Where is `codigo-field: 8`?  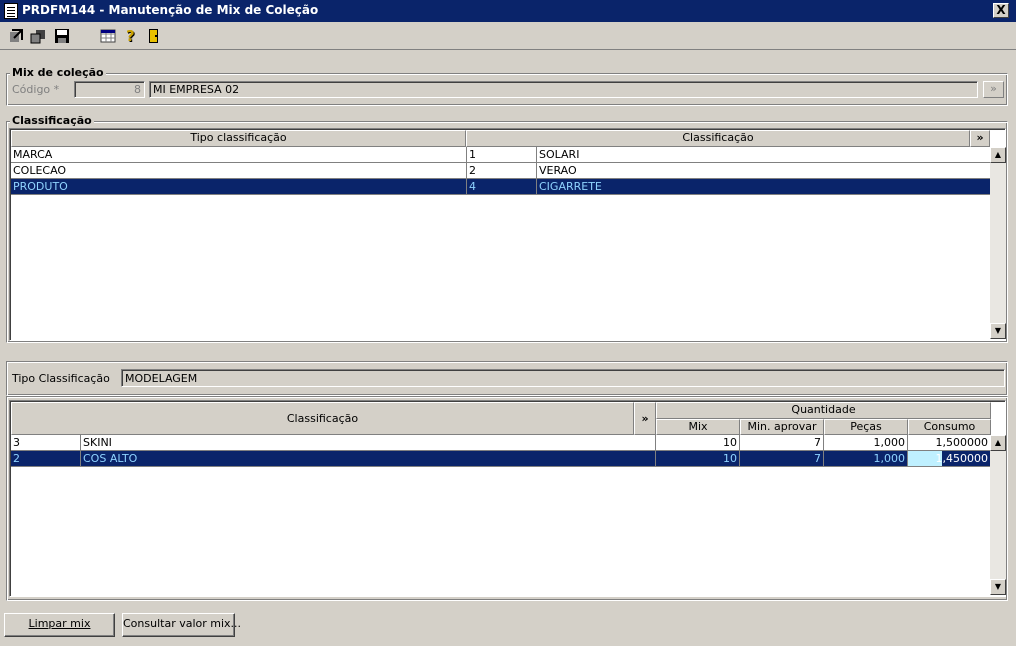 codigo-field: 8 is located at coordinates (109, 89).